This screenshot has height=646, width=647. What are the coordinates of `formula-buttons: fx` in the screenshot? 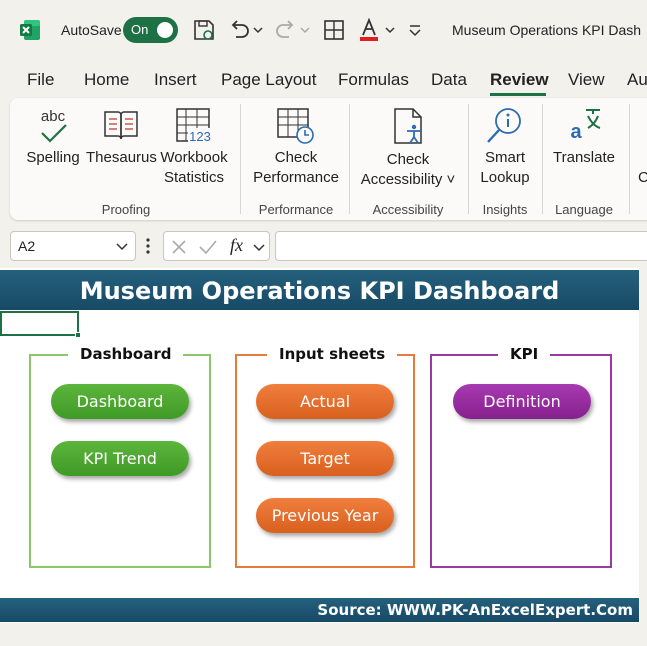 It's located at (216, 246).